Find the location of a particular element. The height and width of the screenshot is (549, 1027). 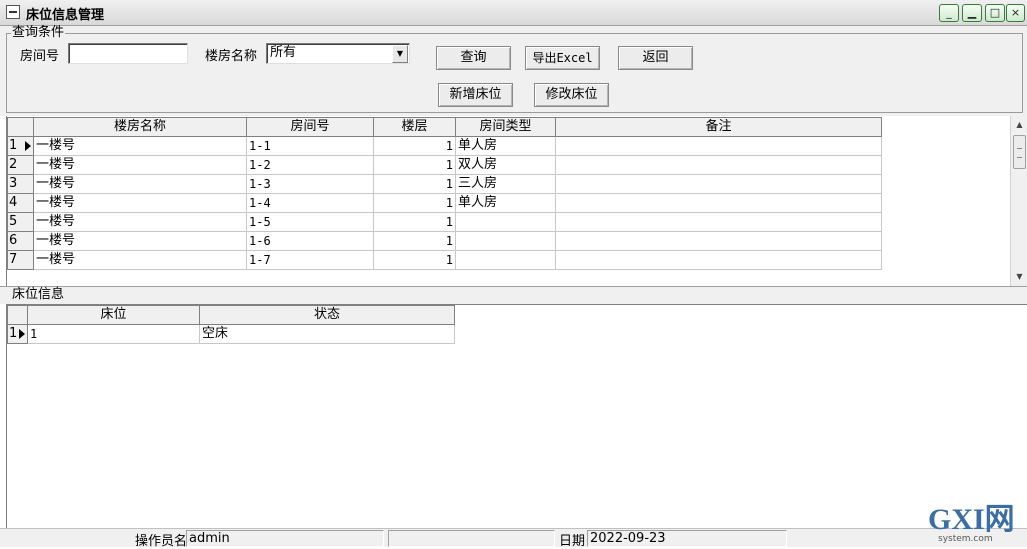

row-indicator: 2 is located at coordinates (20, 165).